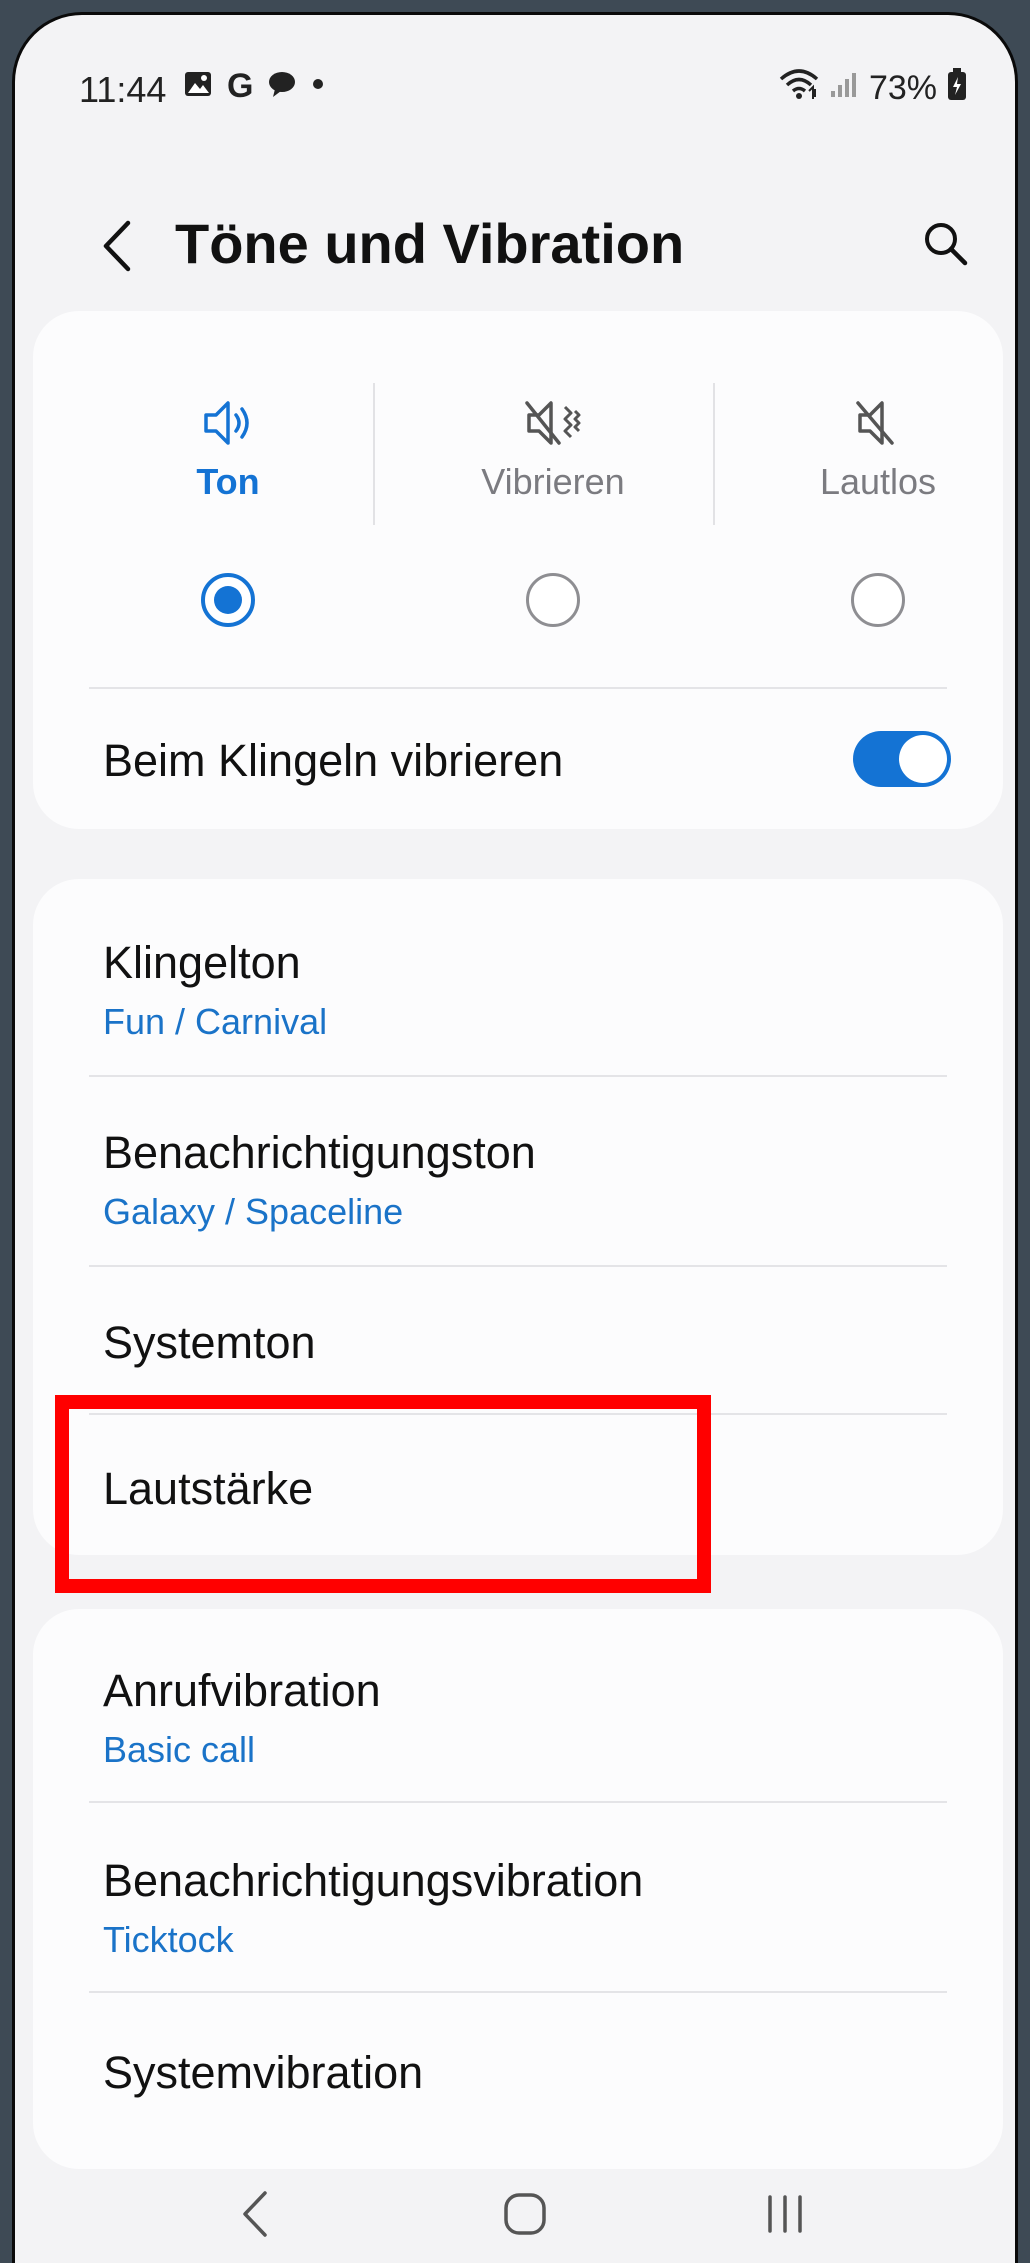 This screenshot has width=1030, height=2263. I want to click on google-g-icon: G, so click(240, 86).